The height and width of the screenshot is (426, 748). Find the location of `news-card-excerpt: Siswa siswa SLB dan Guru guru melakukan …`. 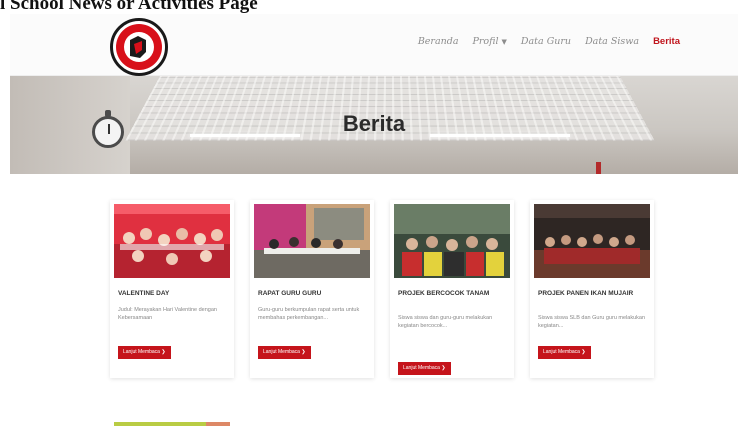

news-card-excerpt: Siswa siswa SLB dan Guru guru melakukan … is located at coordinates (591, 322).